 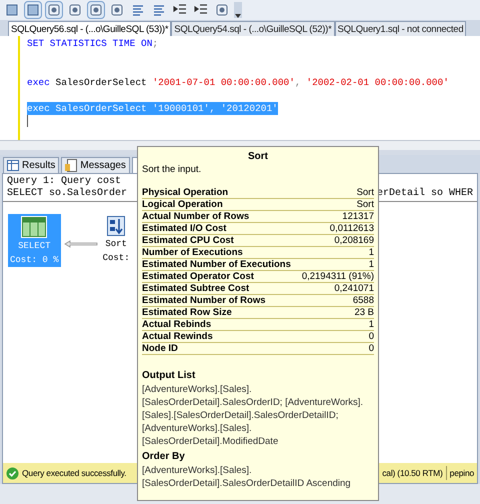 I want to click on property-value: 121317, so click(x=358, y=216).